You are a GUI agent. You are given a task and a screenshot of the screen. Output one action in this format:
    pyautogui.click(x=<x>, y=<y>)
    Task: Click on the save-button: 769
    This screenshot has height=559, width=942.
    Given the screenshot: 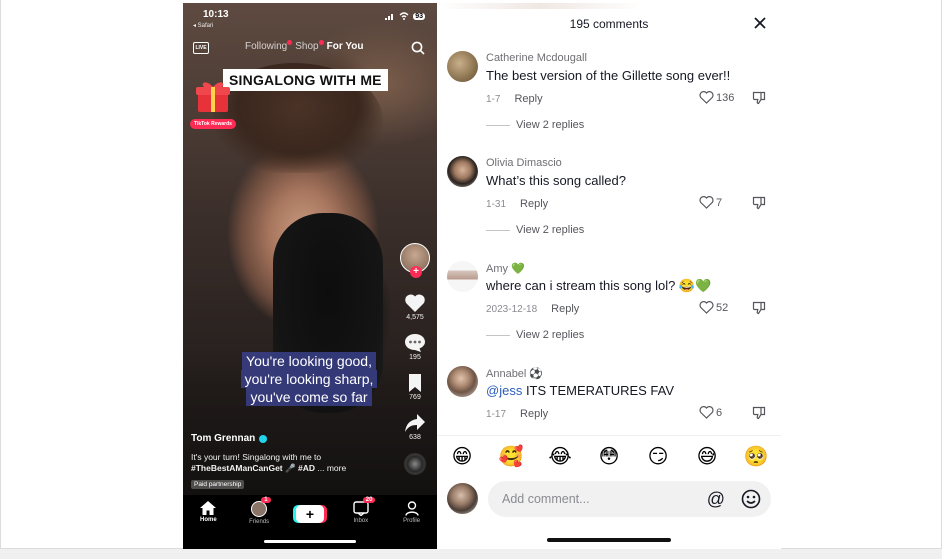 What is the action you would take?
    pyautogui.click(x=415, y=387)
    